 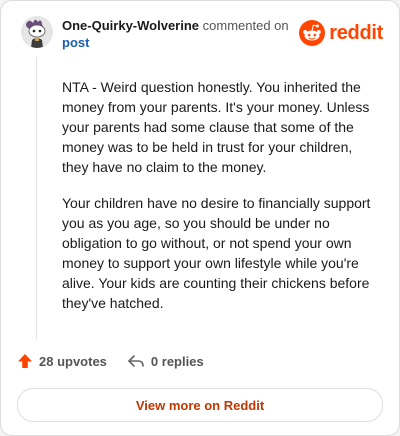 I want to click on reddit-brand: reddit, so click(x=341, y=33).